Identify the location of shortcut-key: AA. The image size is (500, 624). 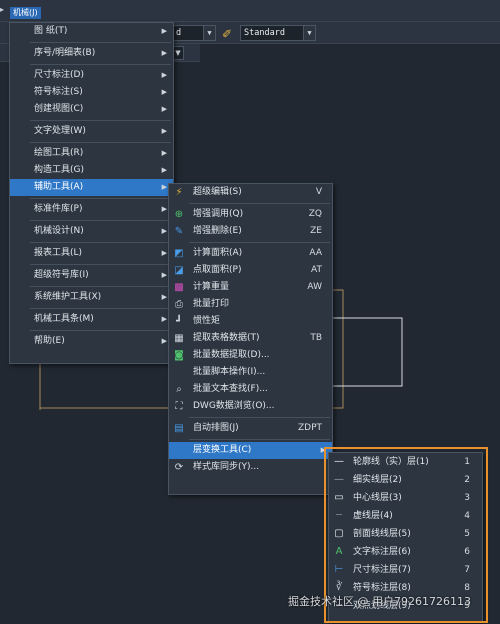
(315, 253).